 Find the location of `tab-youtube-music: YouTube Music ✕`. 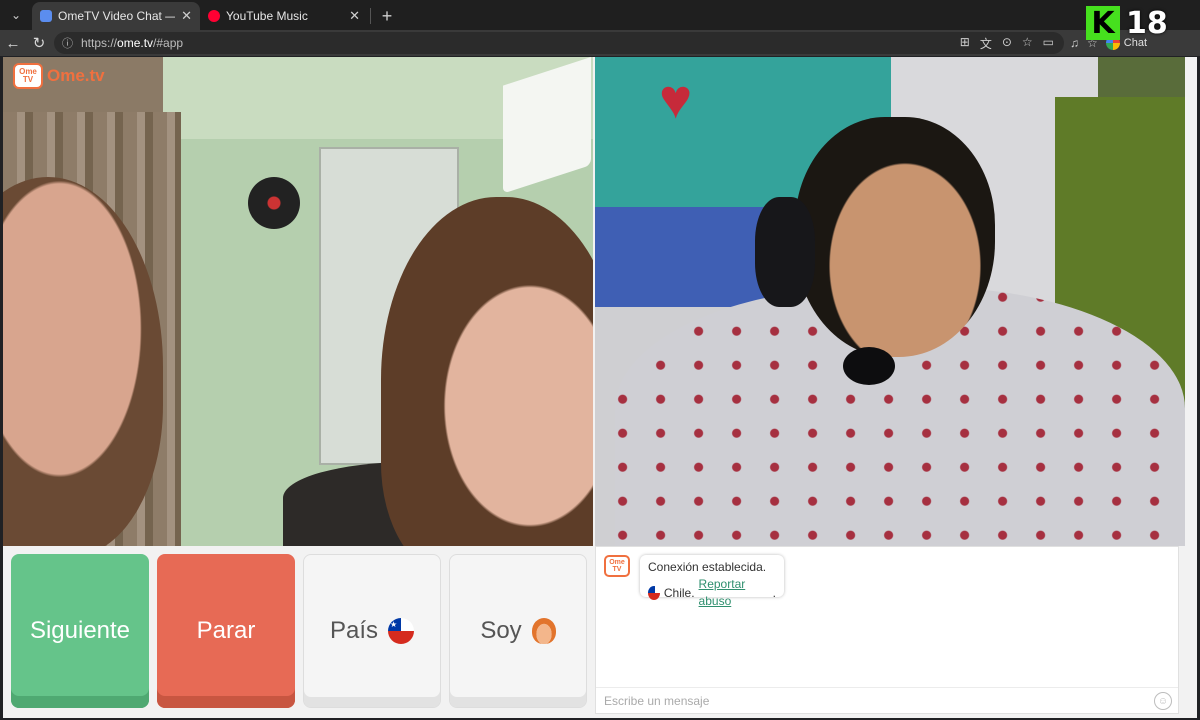

tab-youtube-music: YouTube Music ✕ is located at coordinates (284, 16).